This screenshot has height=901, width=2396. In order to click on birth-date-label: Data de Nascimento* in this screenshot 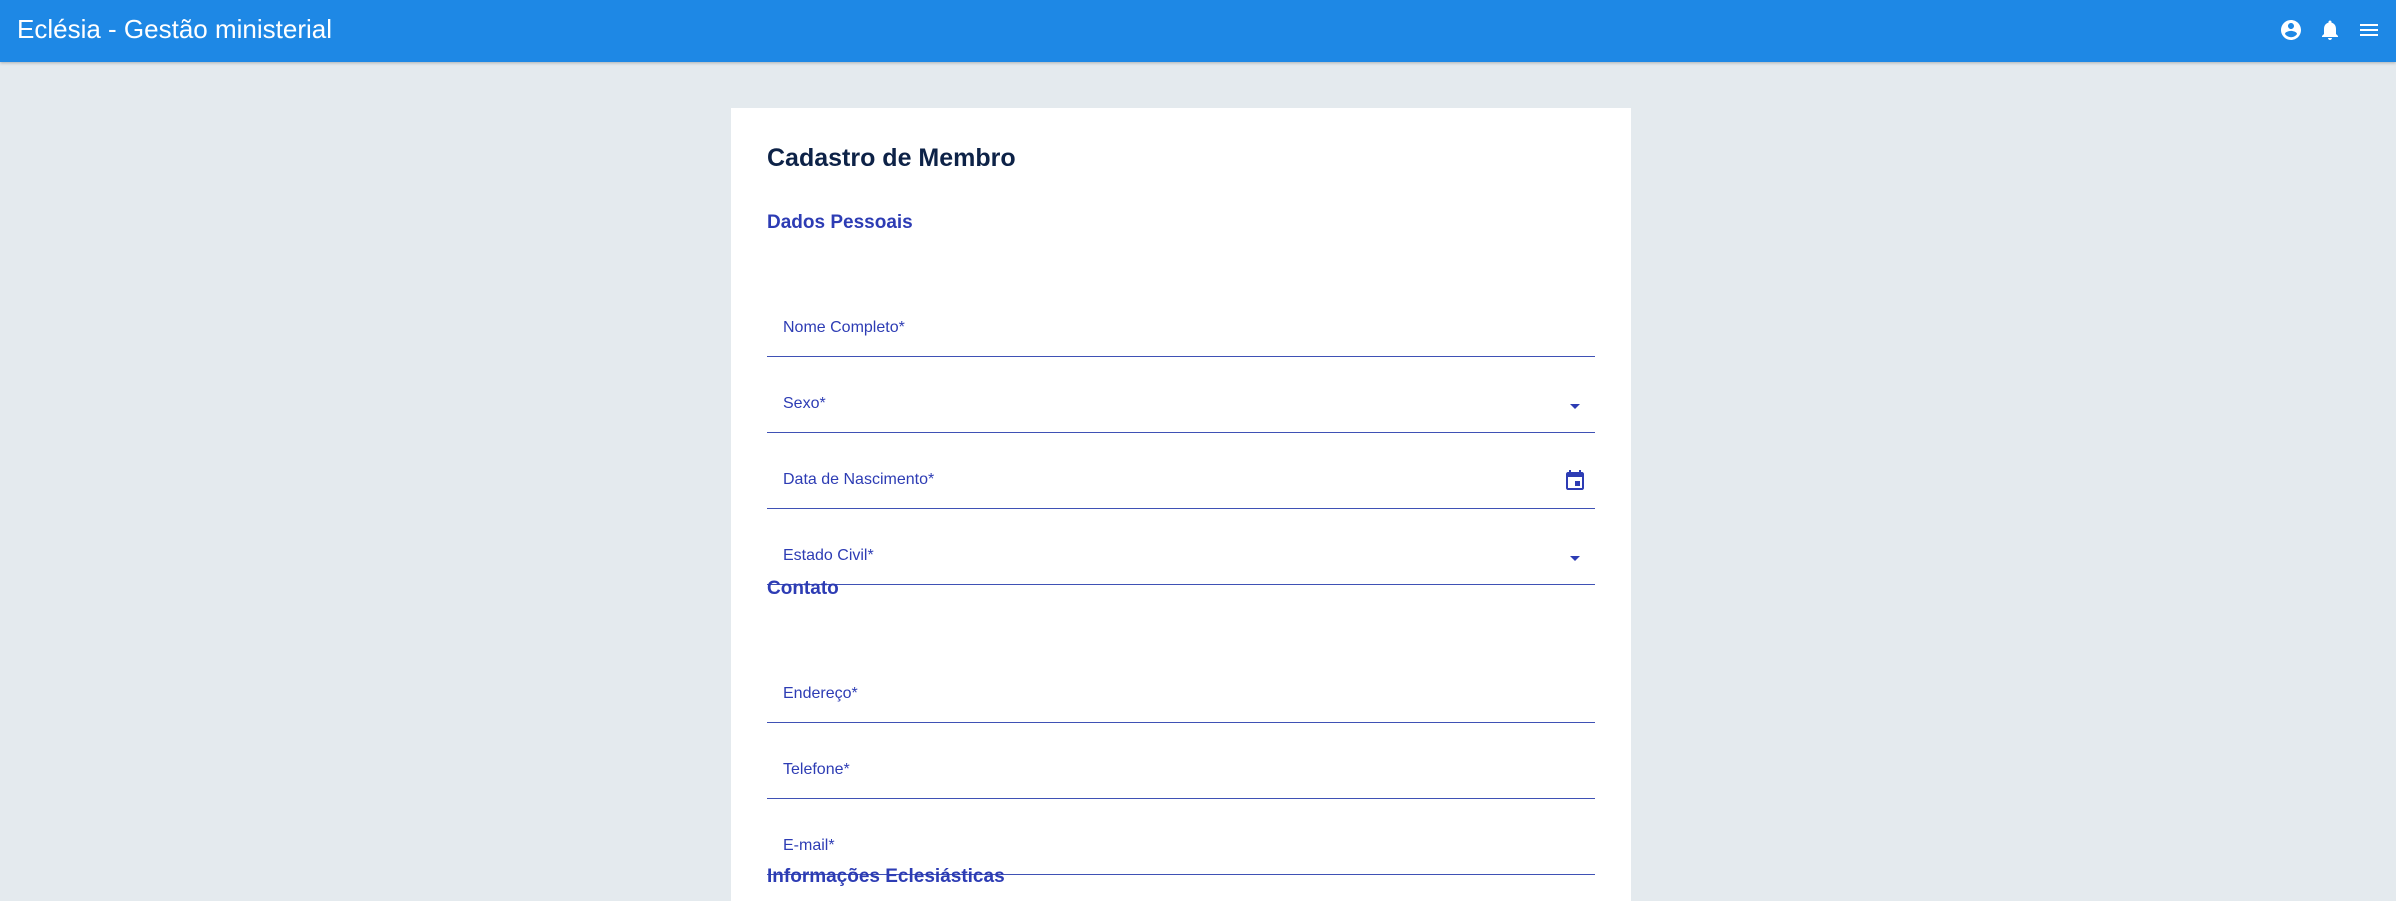, I will do `click(859, 479)`.